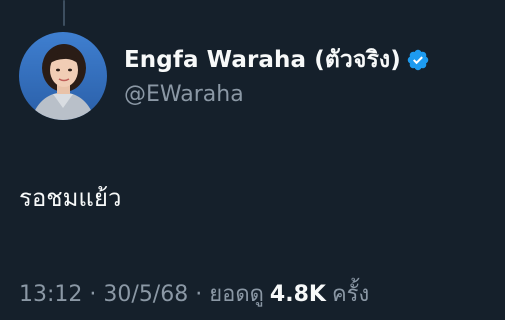 This screenshot has height=320, width=505. Describe the element at coordinates (70, 198) in the screenshot. I see `tweet-text: รอชมแย้ว` at that location.